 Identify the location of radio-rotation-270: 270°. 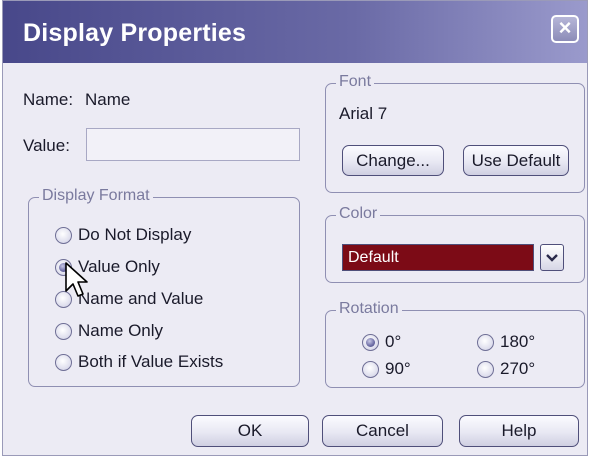
(506, 369).